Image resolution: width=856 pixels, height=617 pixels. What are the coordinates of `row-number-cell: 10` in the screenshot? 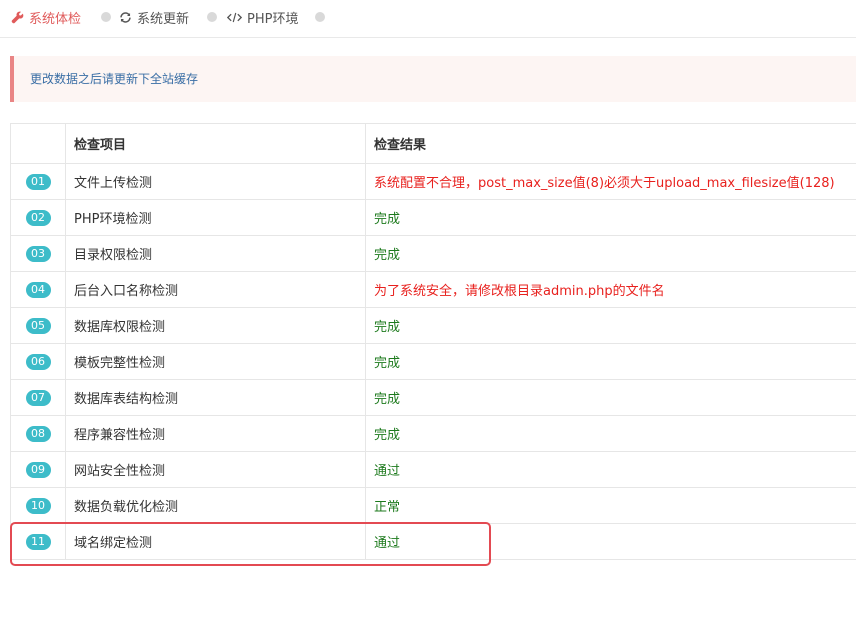 It's located at (38, 505).